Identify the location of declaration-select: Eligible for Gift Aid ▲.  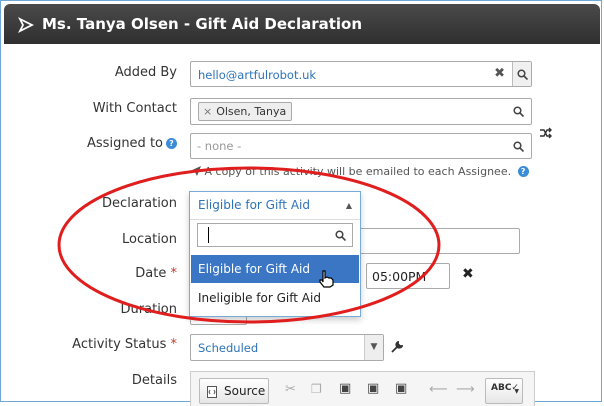
(275, 206).